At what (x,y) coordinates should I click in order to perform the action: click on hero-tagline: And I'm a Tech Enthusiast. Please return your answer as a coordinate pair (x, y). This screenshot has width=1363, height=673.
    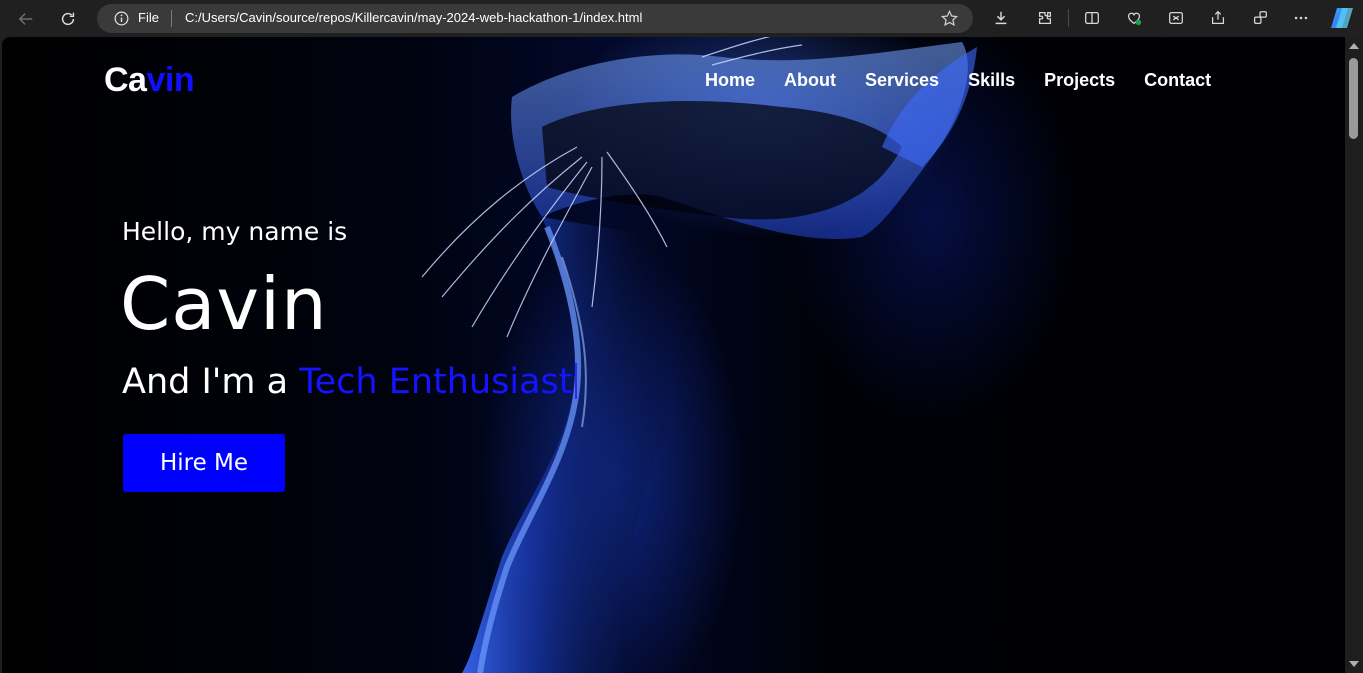
    Looking at the image, I should click on (349, 382).